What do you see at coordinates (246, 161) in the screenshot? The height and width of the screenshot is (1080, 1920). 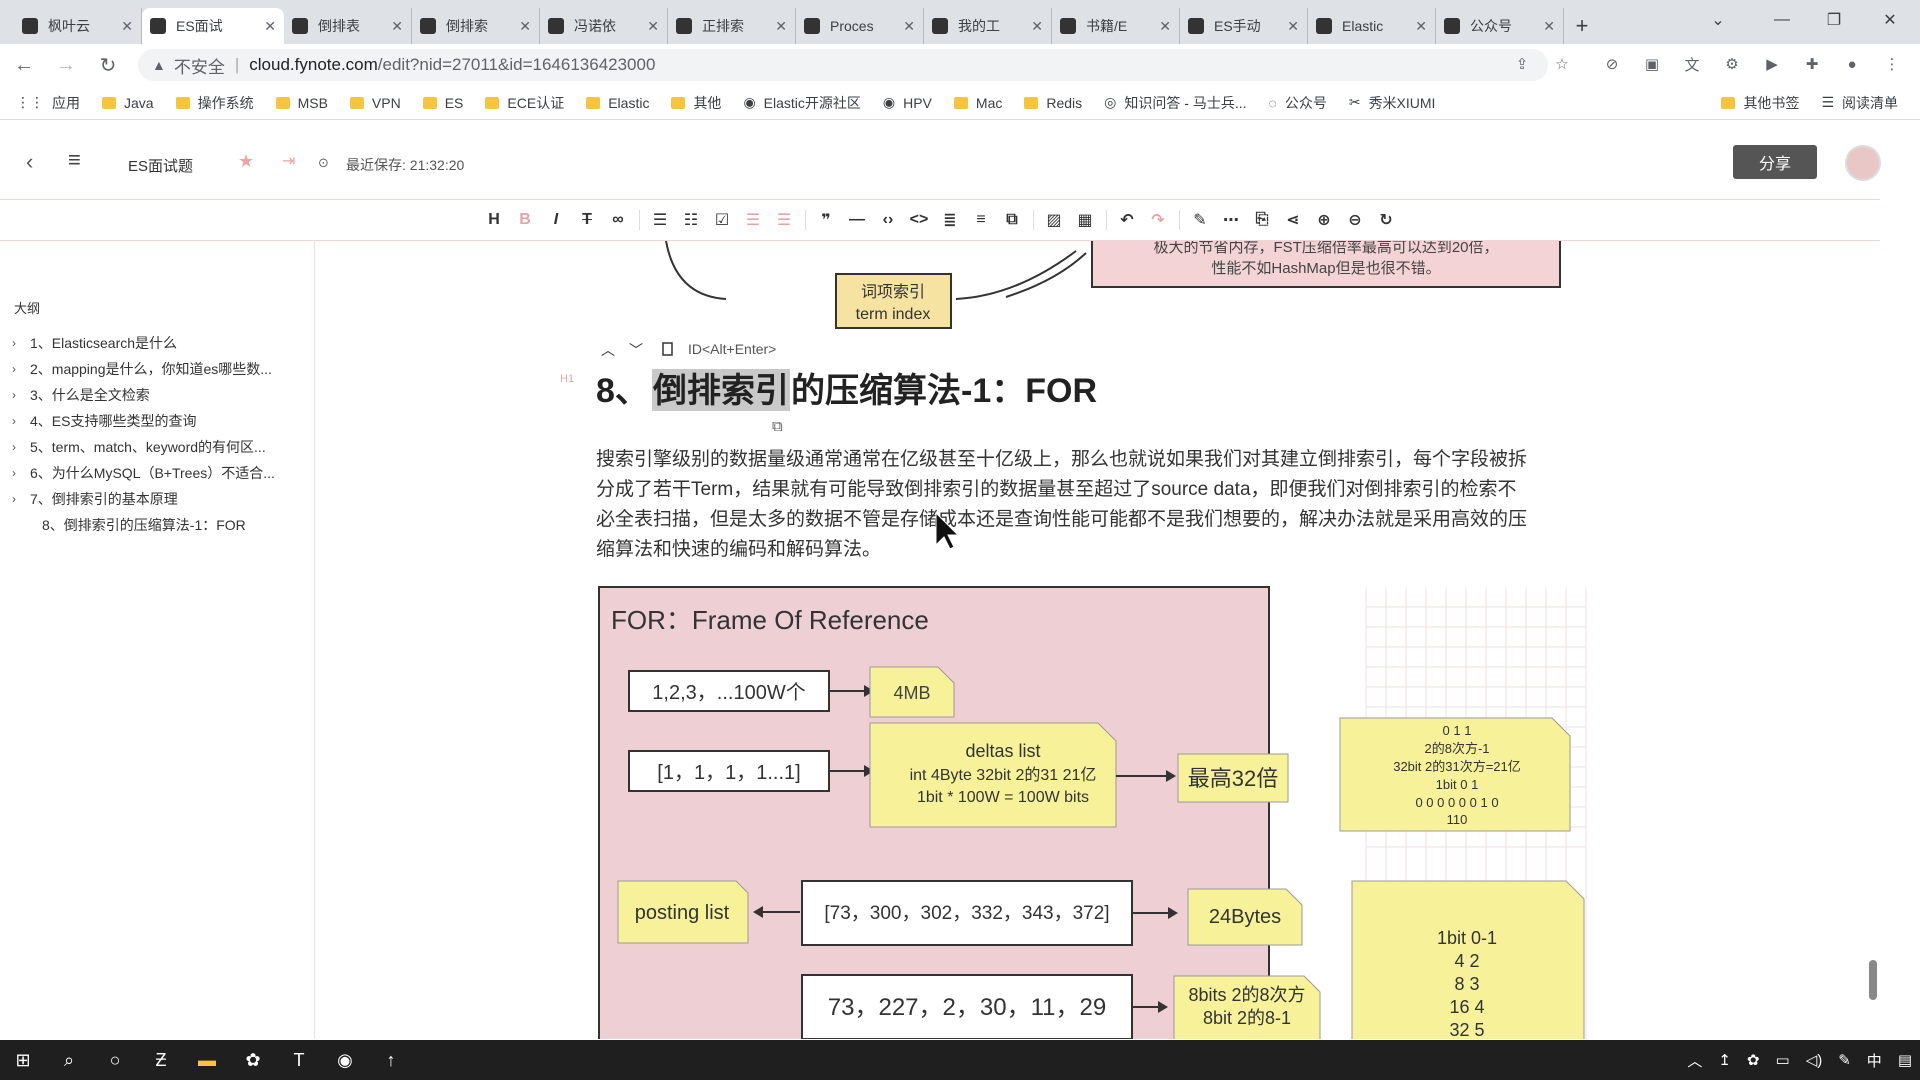 I see `favorite-star-icon: ★` at bounding box center [246, 161].